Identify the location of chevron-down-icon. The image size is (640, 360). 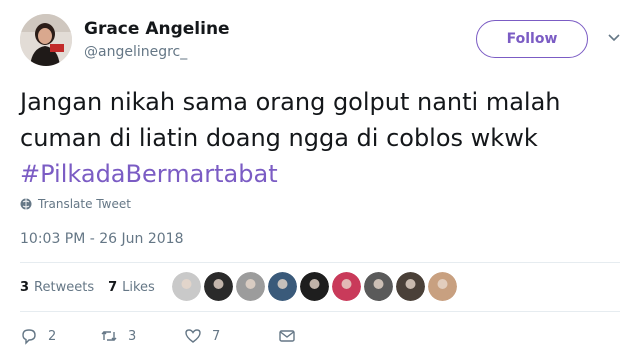
(614, 38).